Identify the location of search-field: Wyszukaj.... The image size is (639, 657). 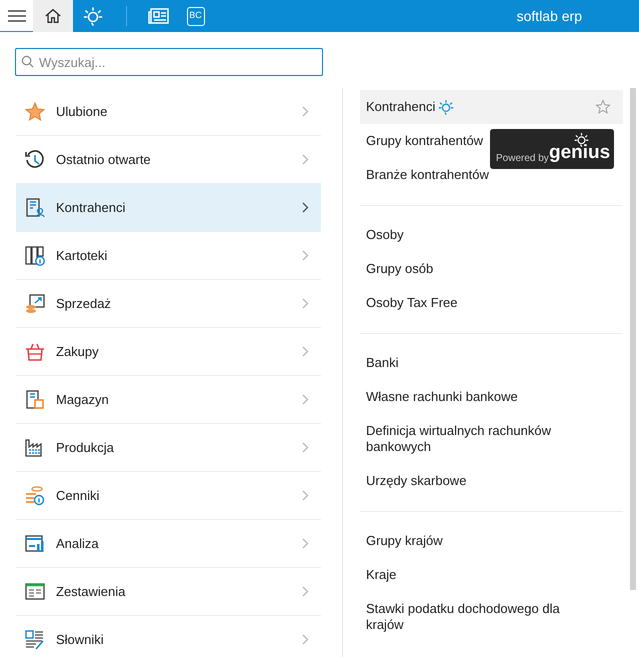
(169, 62).